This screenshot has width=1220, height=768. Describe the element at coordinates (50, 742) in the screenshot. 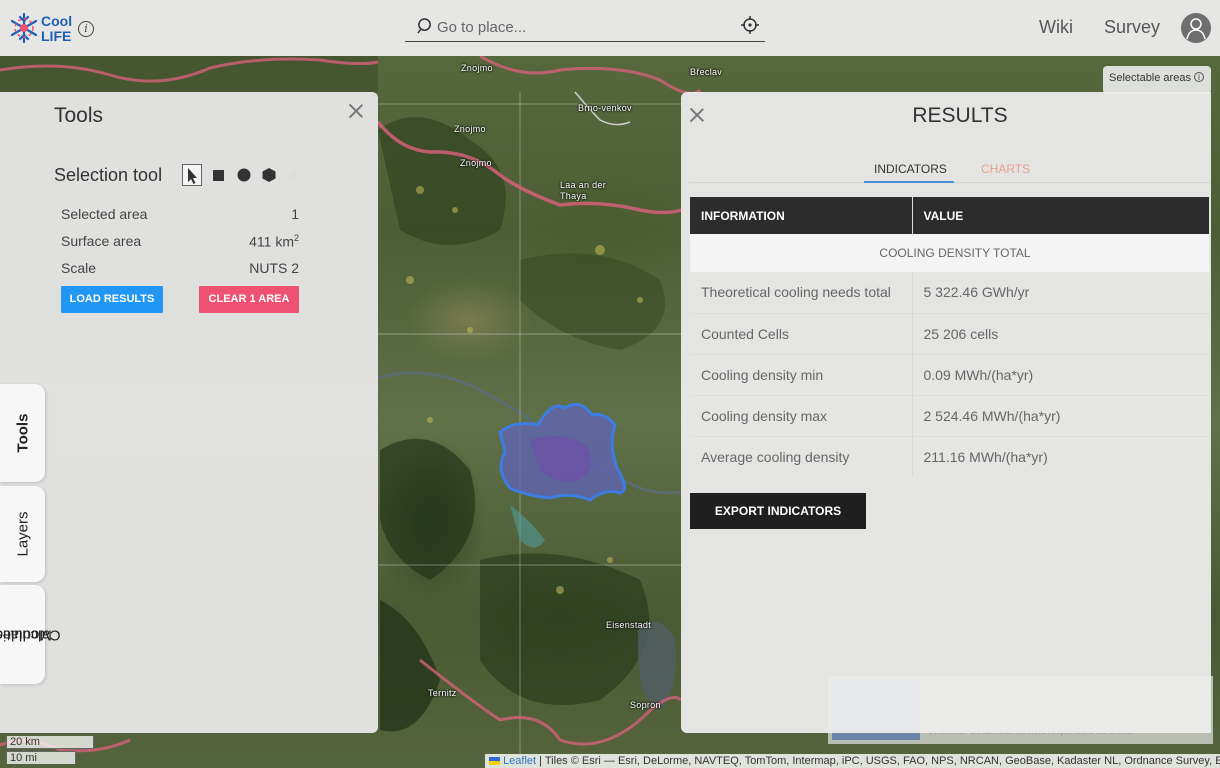

I see `scale-bar-km: 20 km` at that location.